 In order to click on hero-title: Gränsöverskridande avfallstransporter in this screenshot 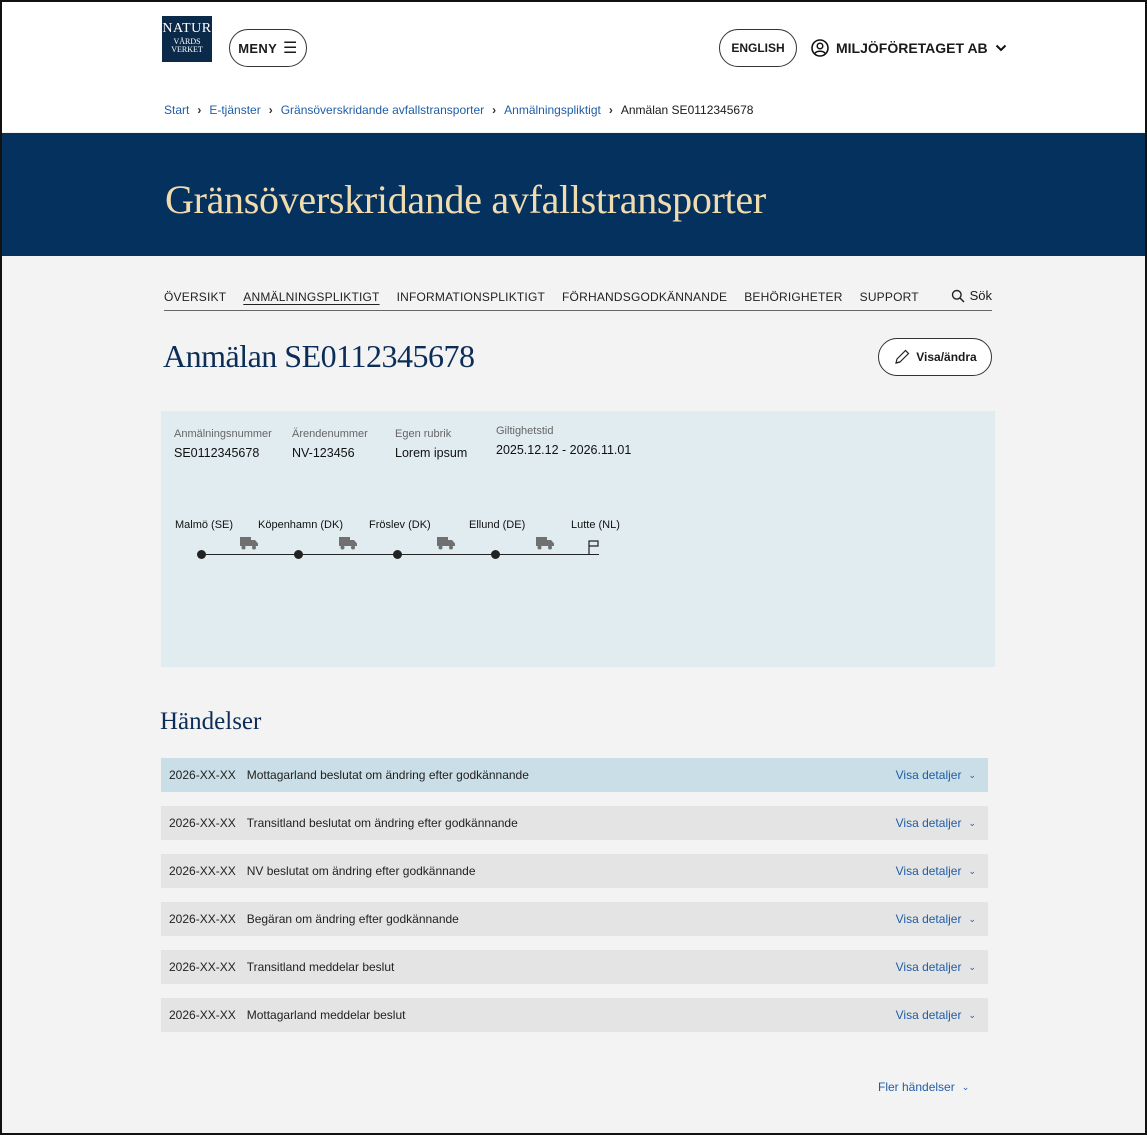, I will do `click(465, 199)`.